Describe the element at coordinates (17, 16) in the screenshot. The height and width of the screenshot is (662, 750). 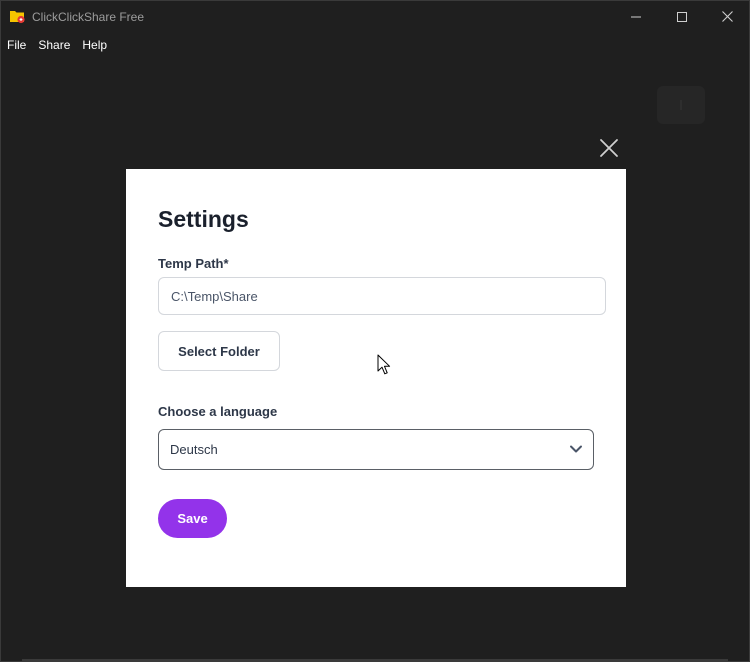
I see `app-logo-icon` at that location.